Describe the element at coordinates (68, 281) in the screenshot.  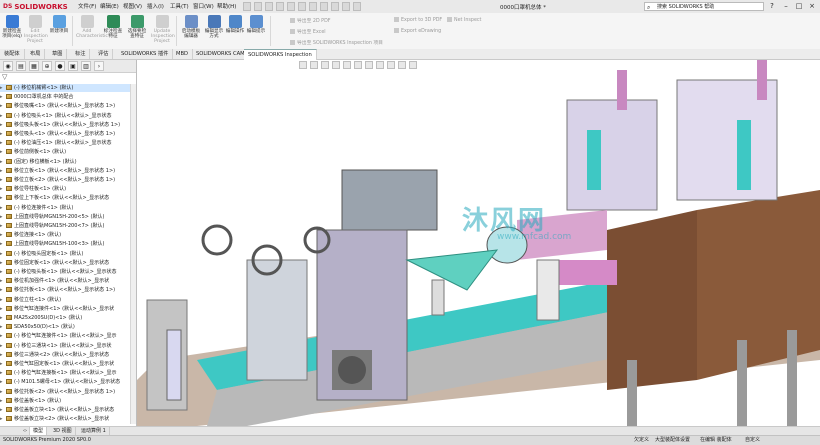
I see `tree-item: ▸ 移位机加强件<1> (默认<<默认>_显示状` at that location.